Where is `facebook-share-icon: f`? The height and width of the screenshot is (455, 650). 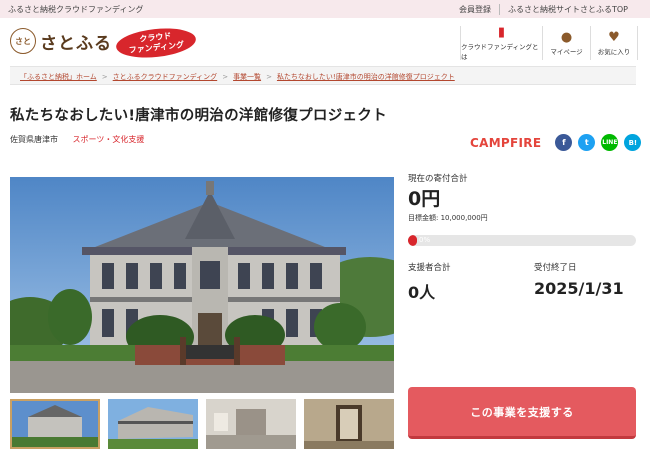 facebook-share-icon: f is located at coordinates (564, 142).